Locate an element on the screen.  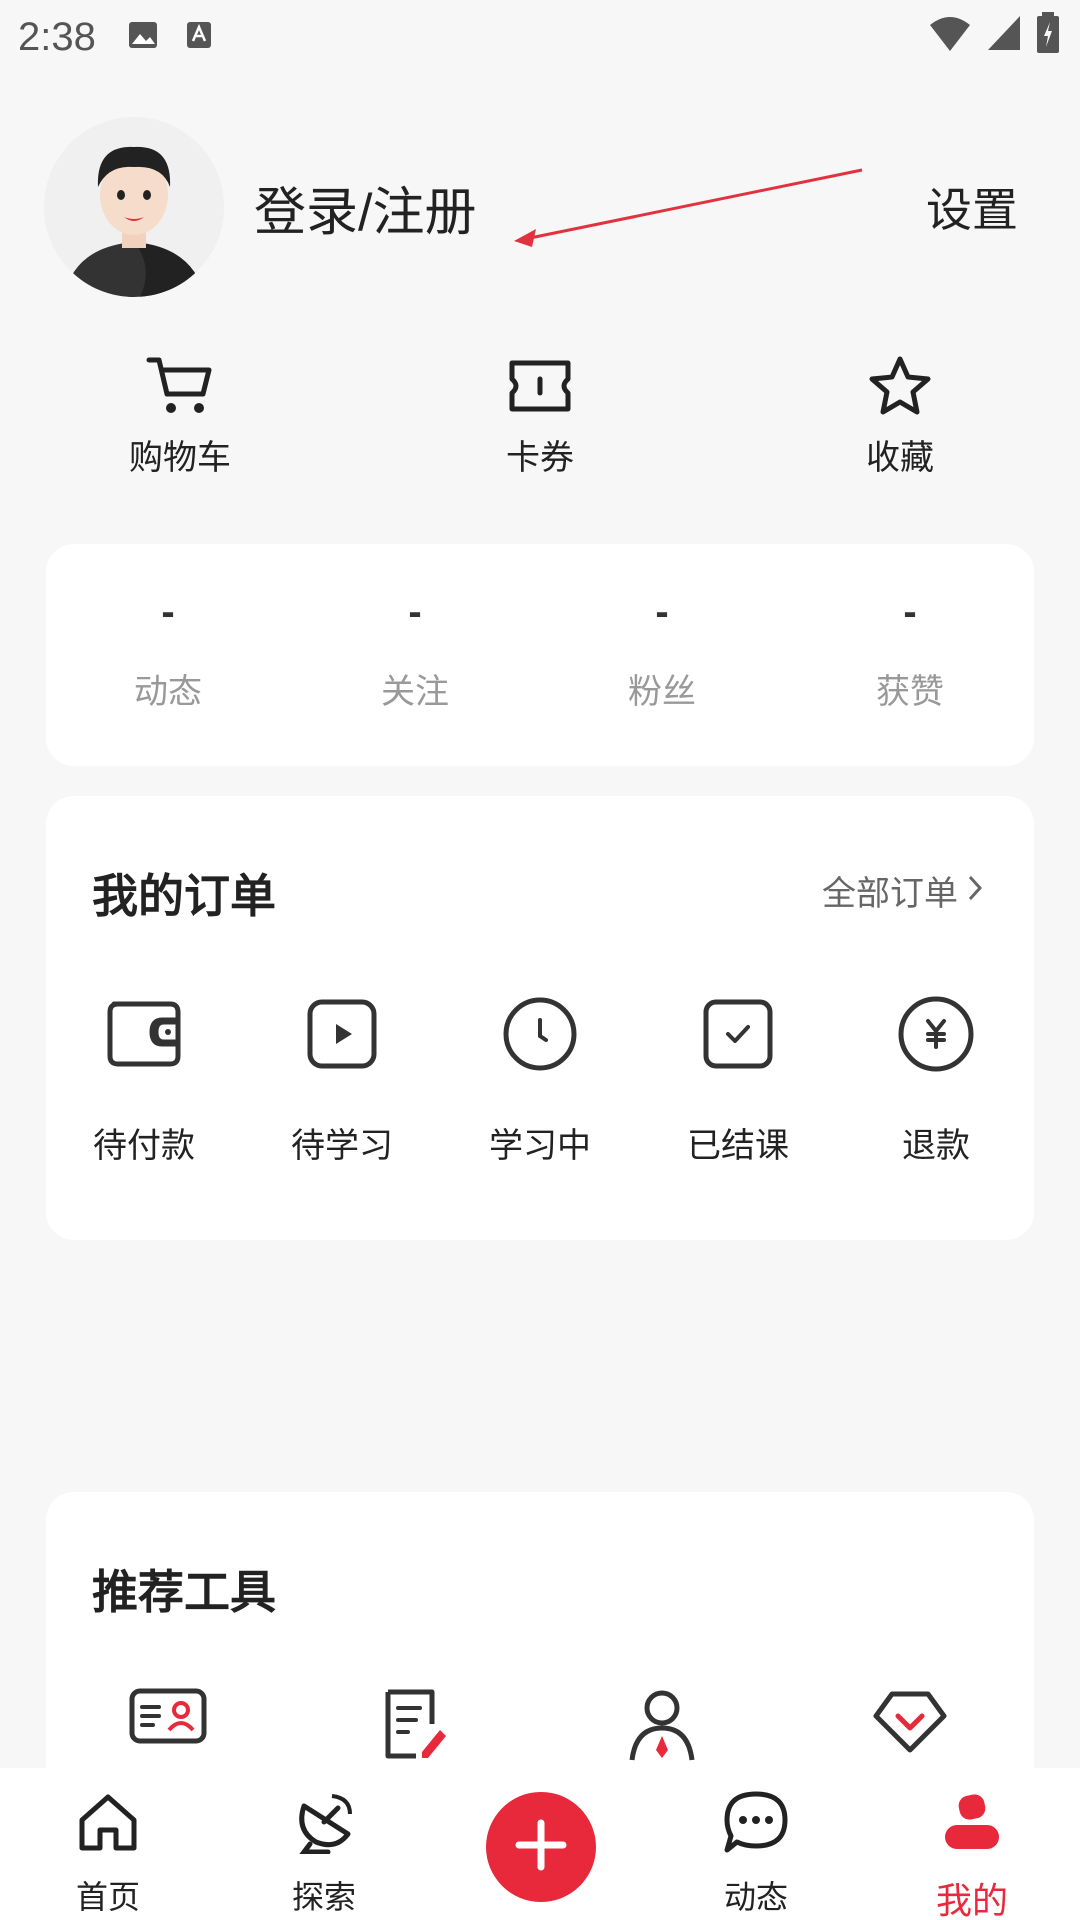
tool-profile is located at coordinates (662, 1727).